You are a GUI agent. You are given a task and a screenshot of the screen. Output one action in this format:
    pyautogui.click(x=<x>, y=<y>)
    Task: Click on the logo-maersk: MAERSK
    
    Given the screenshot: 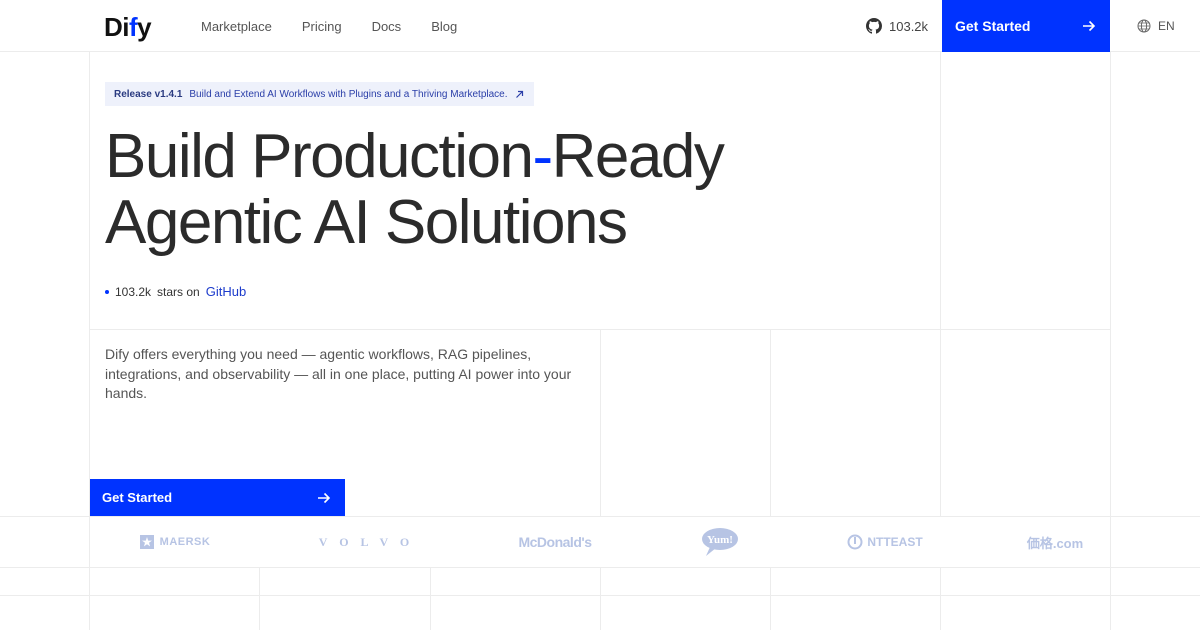 What is the action you would take?
    pyautogui.click(x=175, y=542)
    